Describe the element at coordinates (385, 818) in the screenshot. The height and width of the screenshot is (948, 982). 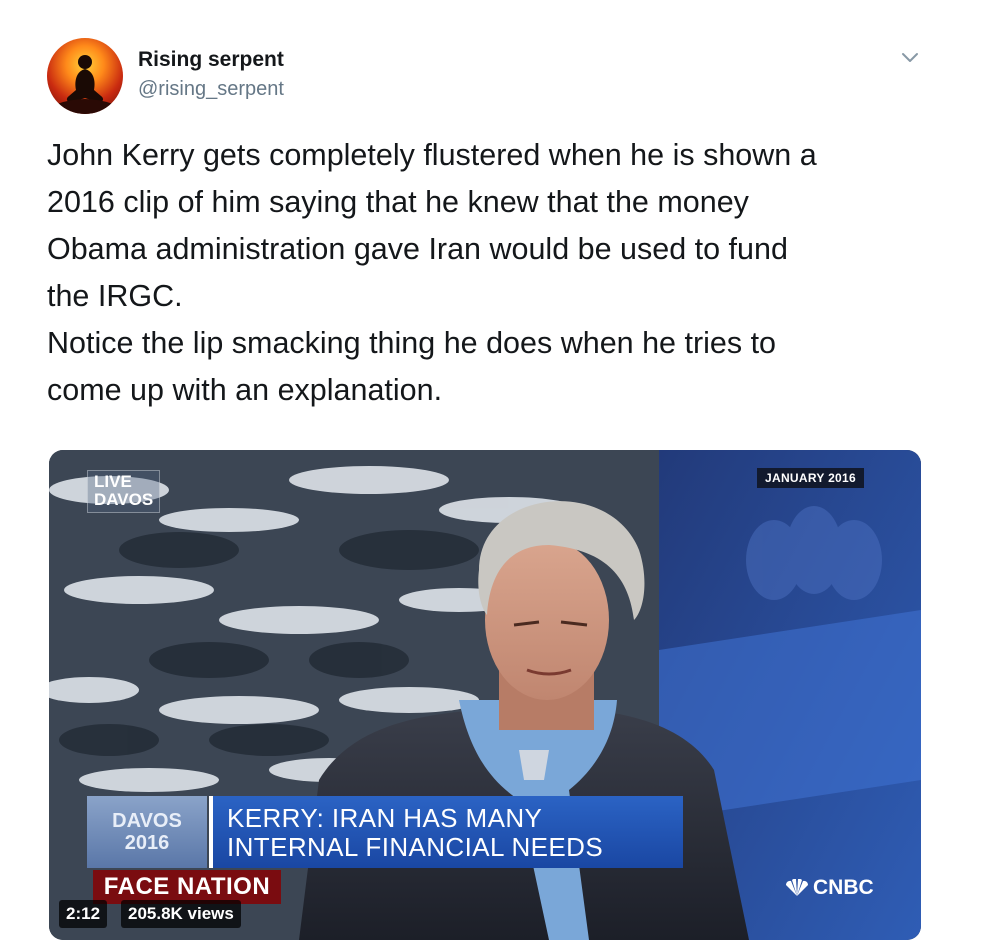
I see `chyron-line: KERRY: IRAN HAS MANY` at that location.